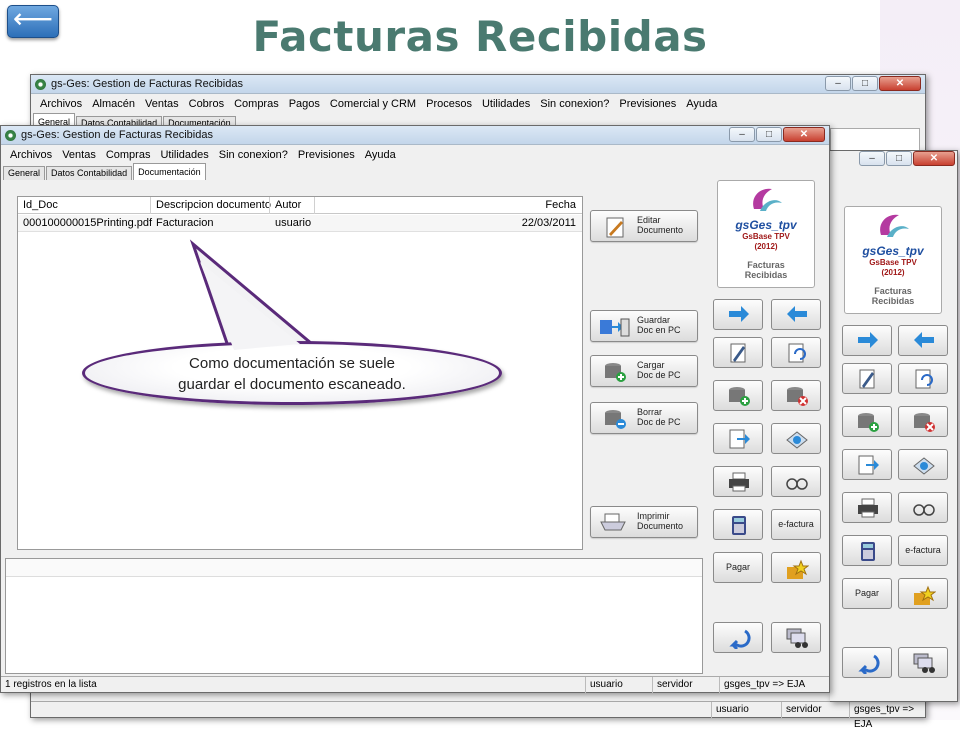 The image size is (960, 732). I want to click on arrow-right-icon, so click(868, 340).